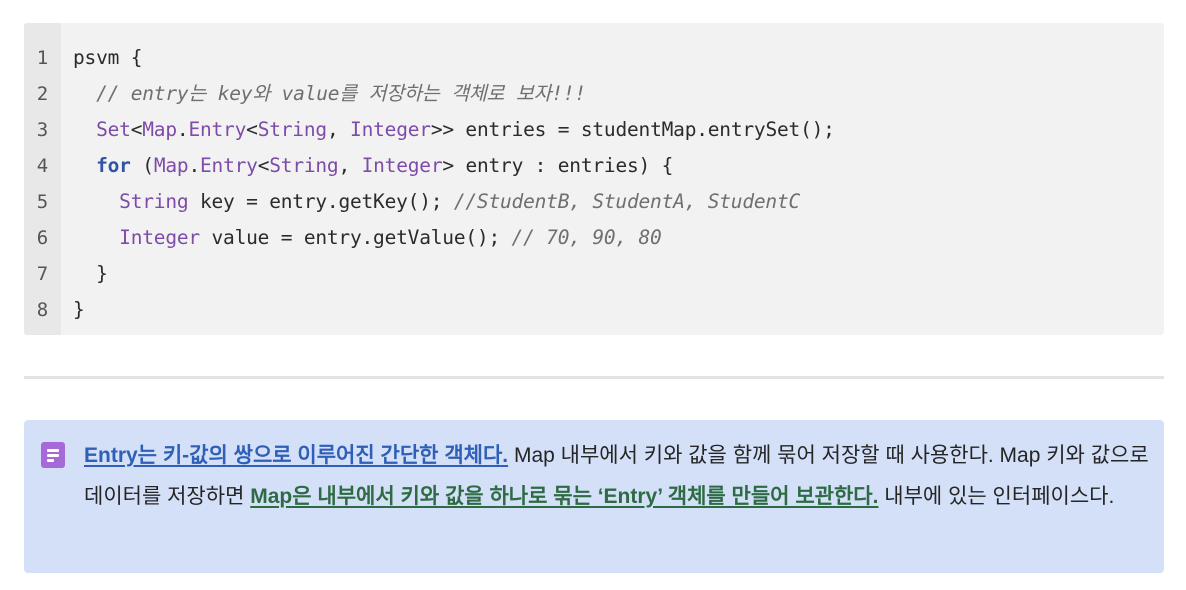  I want to click on line-number: 1, so click(42, 58).